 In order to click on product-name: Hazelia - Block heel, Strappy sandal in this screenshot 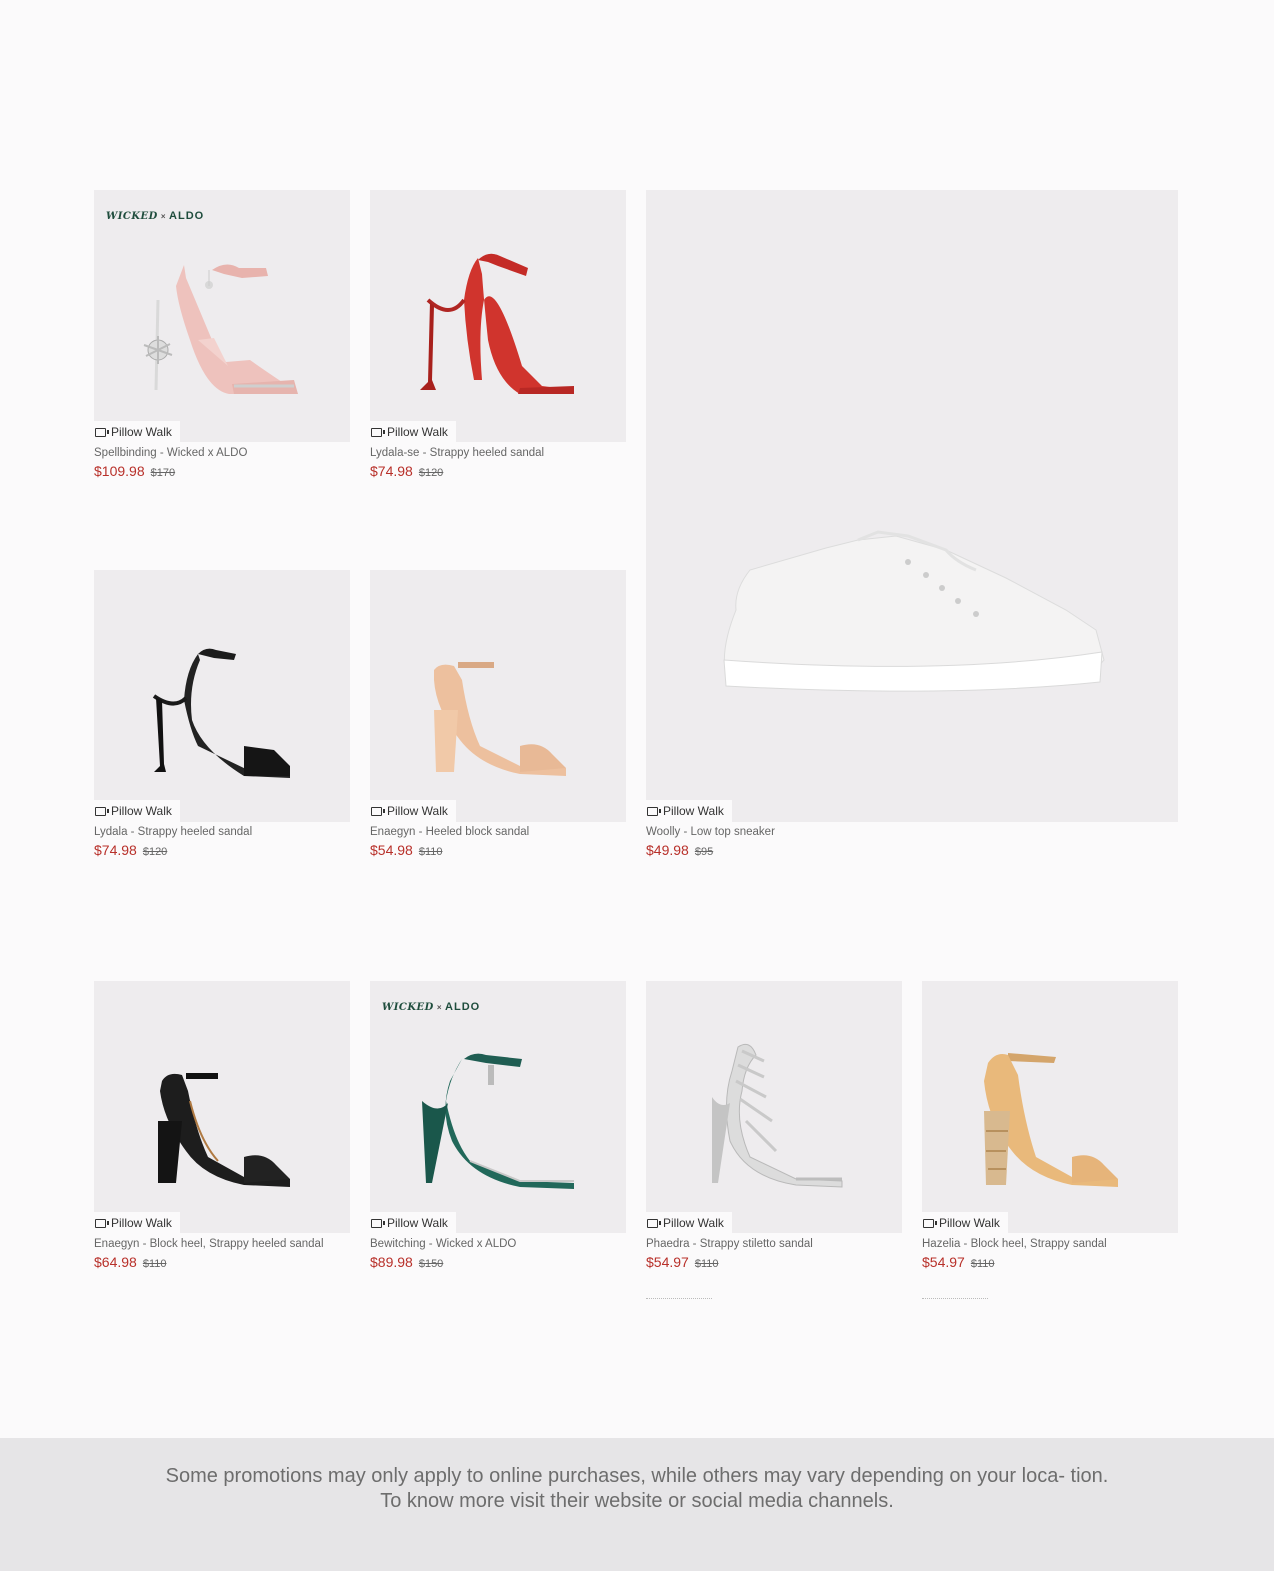, I will do `click(1014, 1244)`.